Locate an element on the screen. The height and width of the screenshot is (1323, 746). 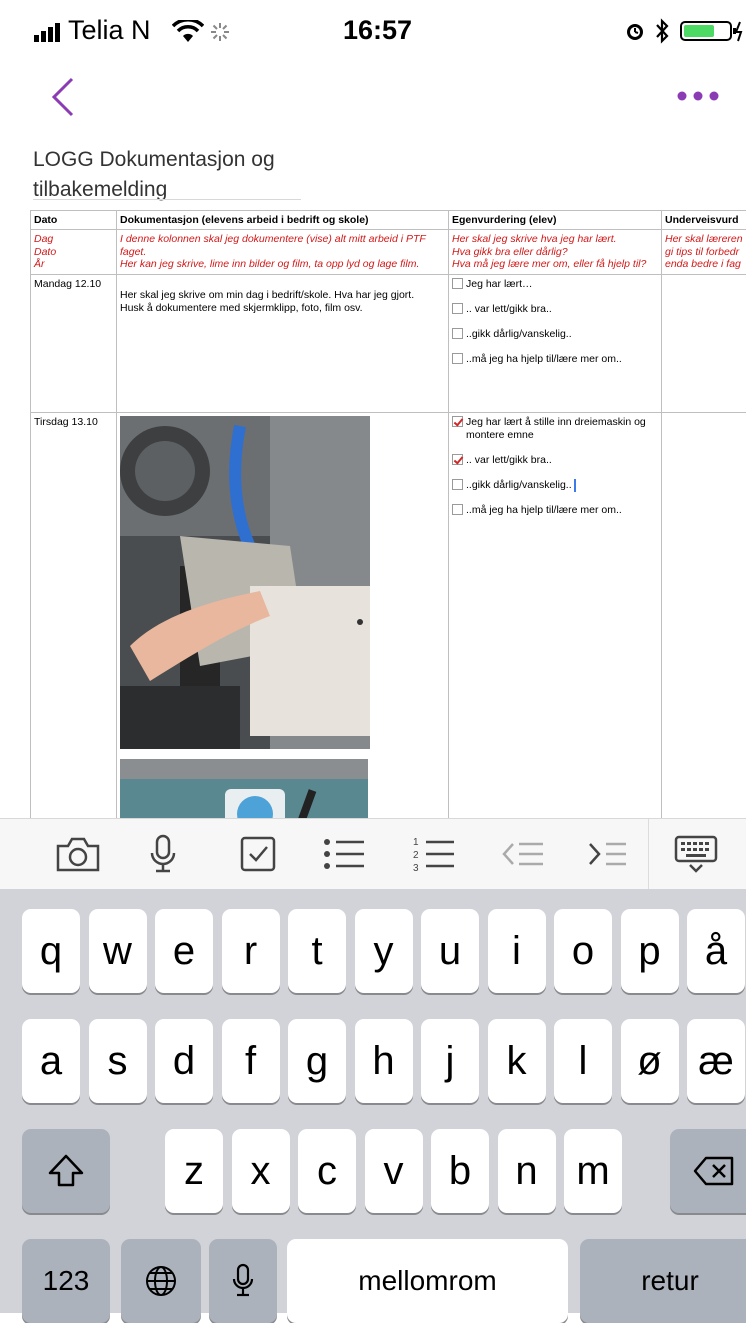
key-m: m is located at coordinates (593, 1171).